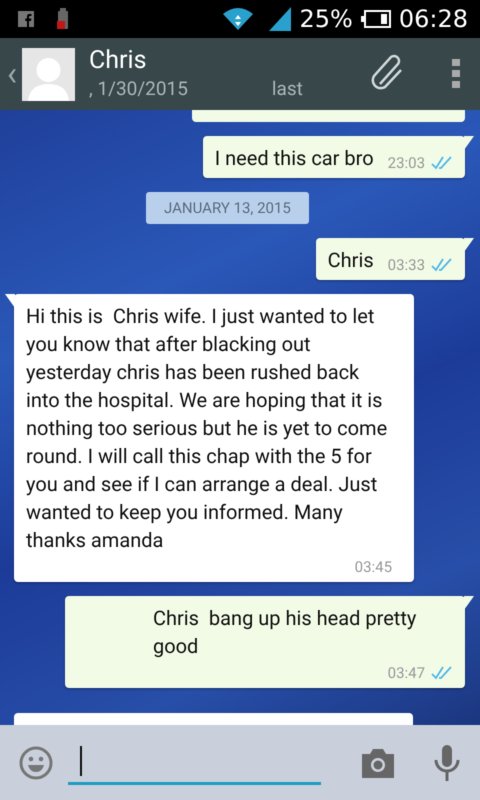 The image size is (480, 800). Describe the element at coordinates (326, 19) in the screenshot. I see `battery-percent: 25%` at that location.